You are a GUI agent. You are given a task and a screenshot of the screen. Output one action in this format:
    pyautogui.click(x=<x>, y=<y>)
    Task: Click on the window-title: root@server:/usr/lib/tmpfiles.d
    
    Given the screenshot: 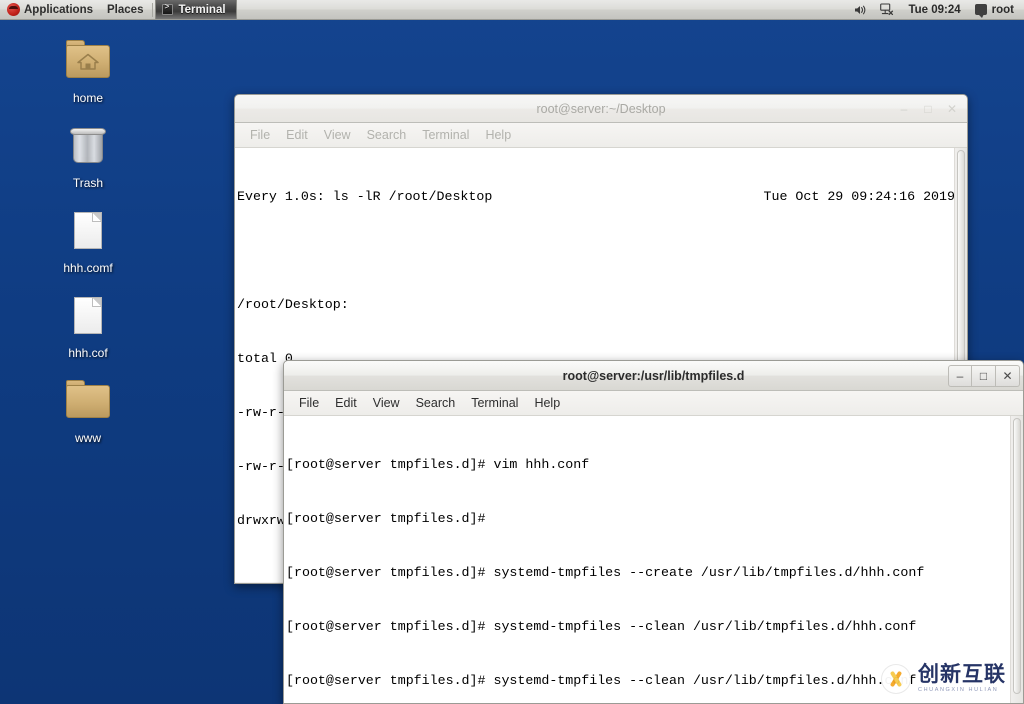 What is the action you would take?
    pyautogui.click(x=653, y=375)
    